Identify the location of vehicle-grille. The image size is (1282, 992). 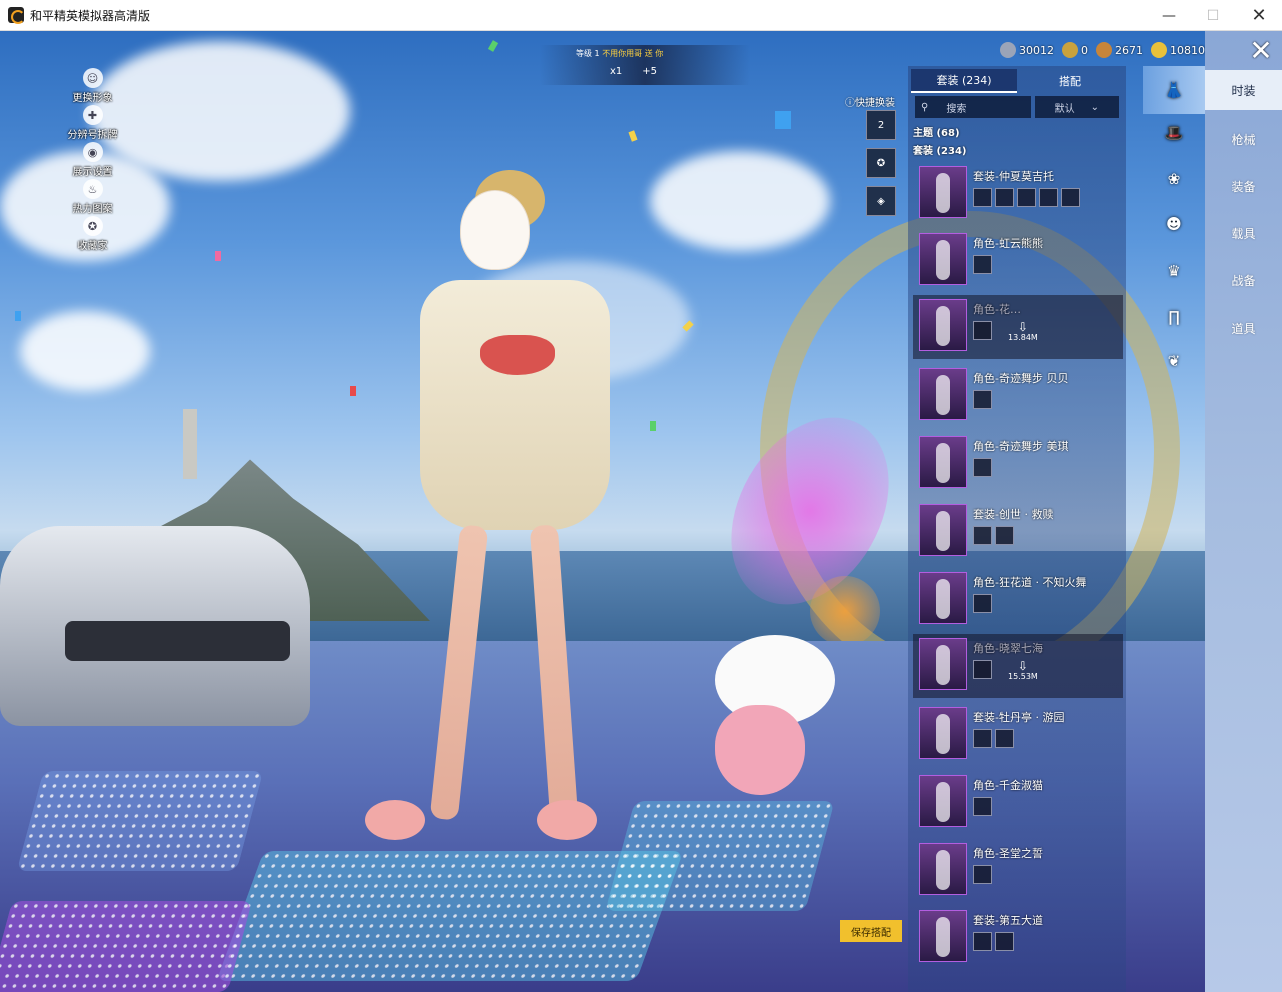
(177, 641).